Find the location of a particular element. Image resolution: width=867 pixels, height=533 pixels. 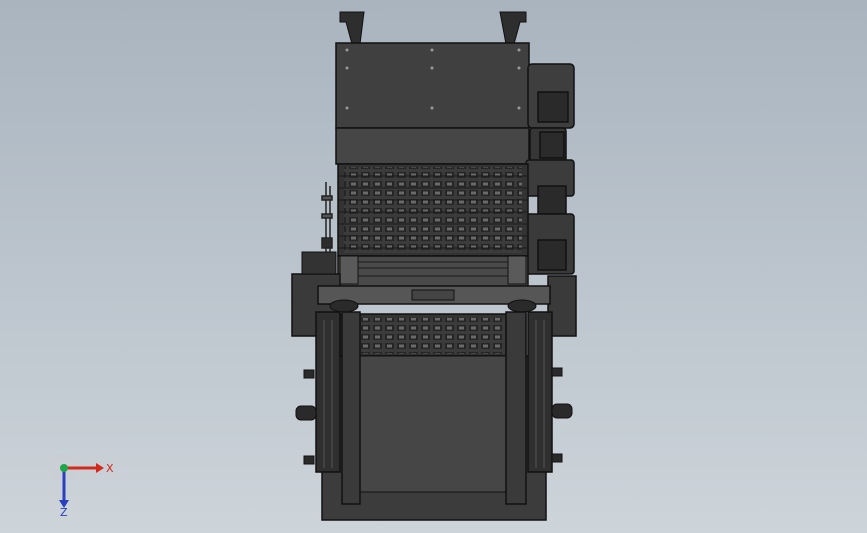

middle-right-post is located at coordinates (517, 270).